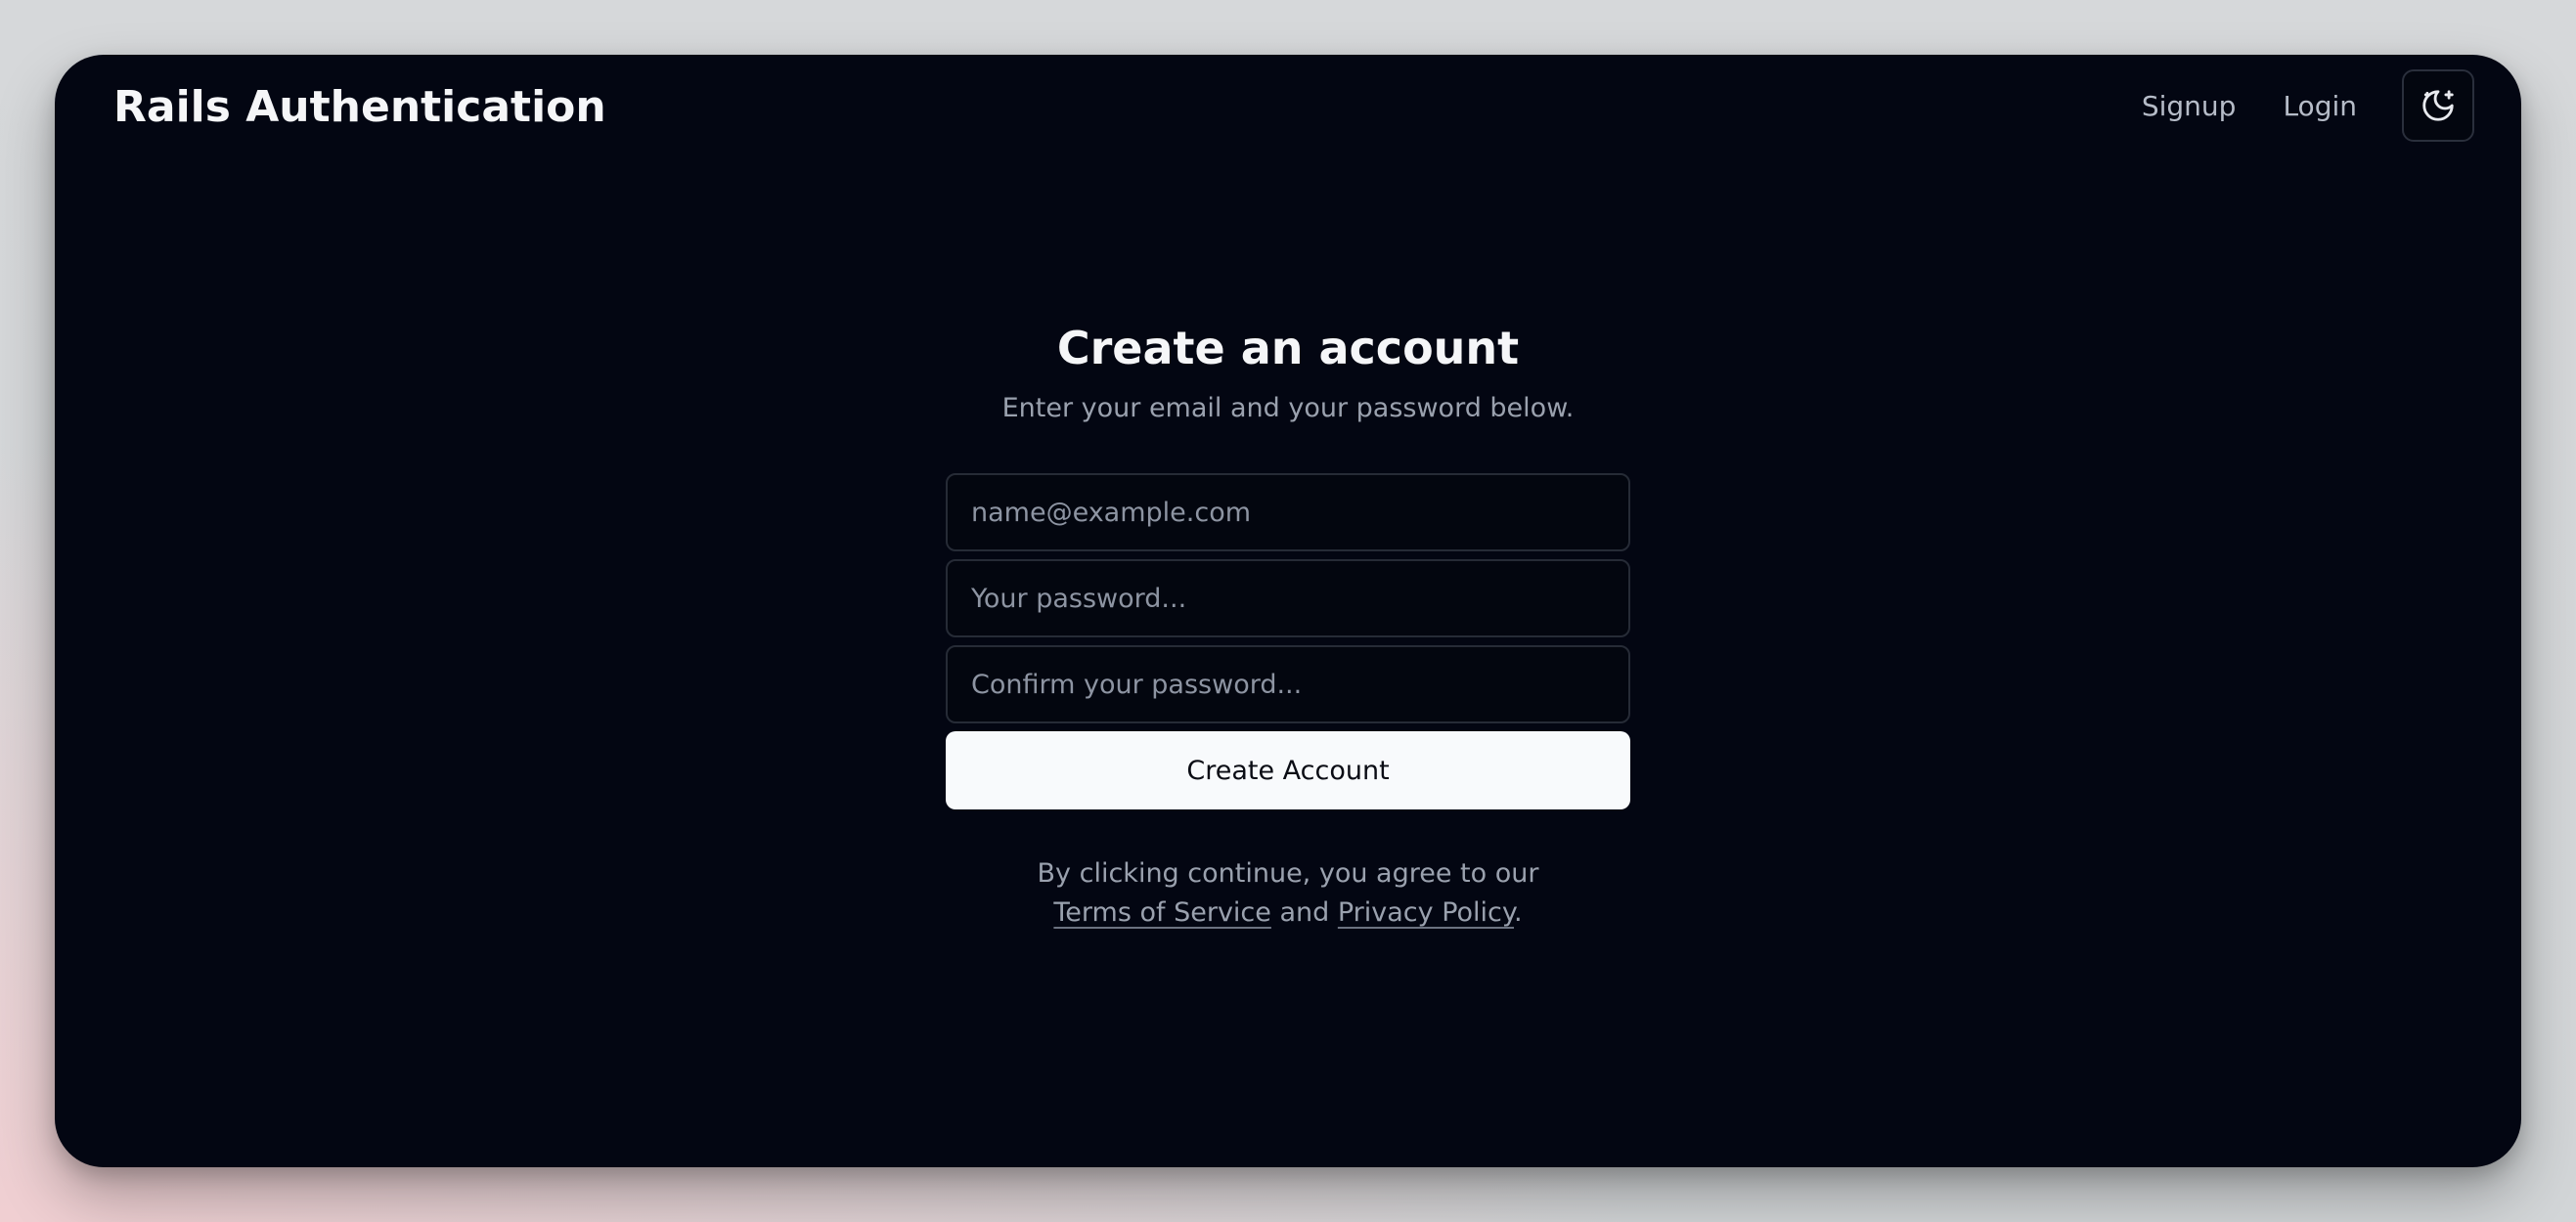  What do you see at coordinates (1288, 684) in the screenshot?
I see `confirm-password-field` at bounding box center [1288, 684].